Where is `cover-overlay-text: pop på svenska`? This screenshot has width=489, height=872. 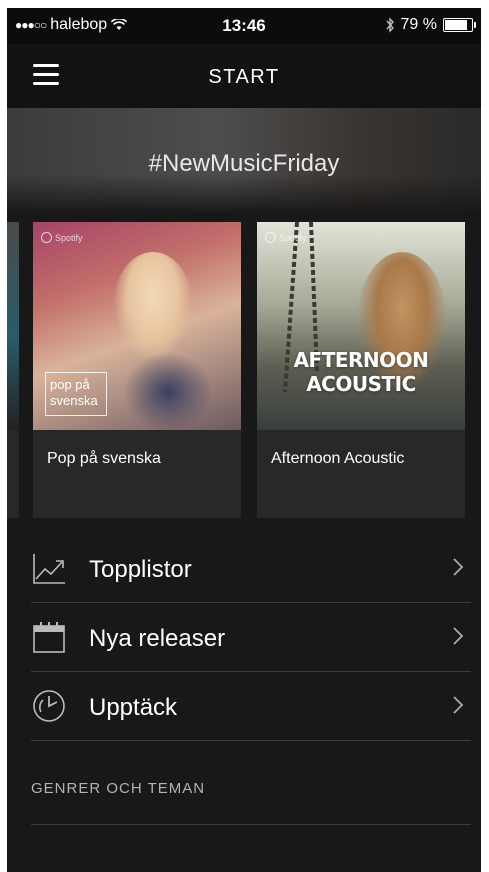
cover-overlay-text: pop på svenska is located at coordinates (76, 394).